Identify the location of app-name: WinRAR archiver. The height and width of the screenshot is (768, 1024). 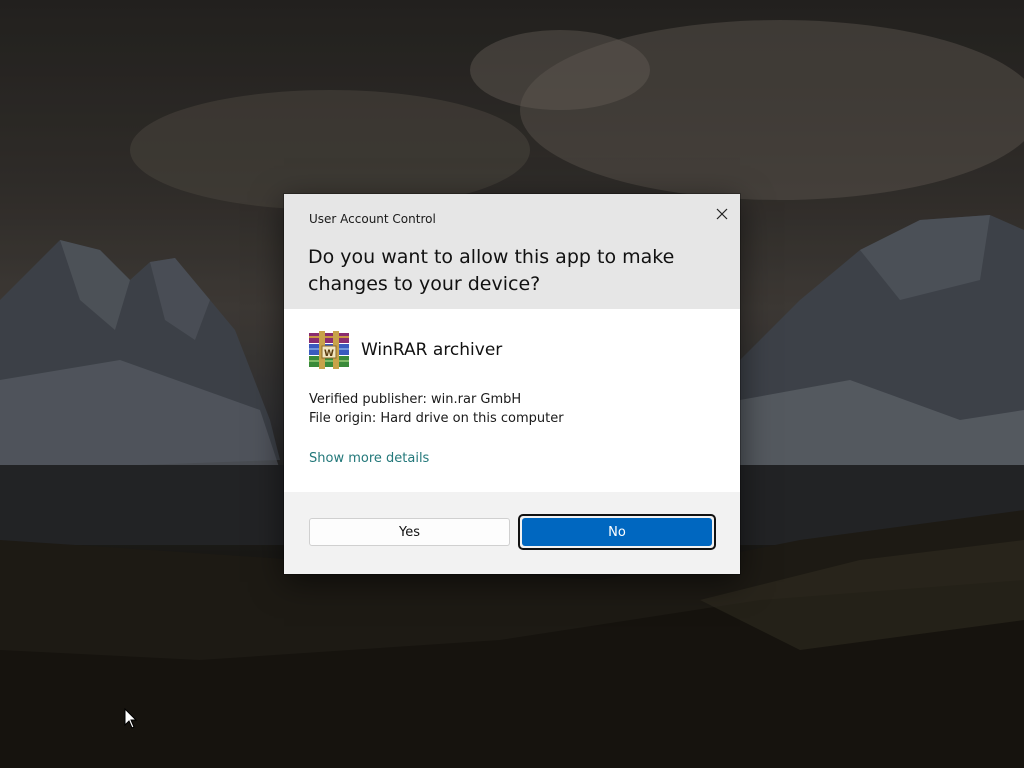
(432, 350).